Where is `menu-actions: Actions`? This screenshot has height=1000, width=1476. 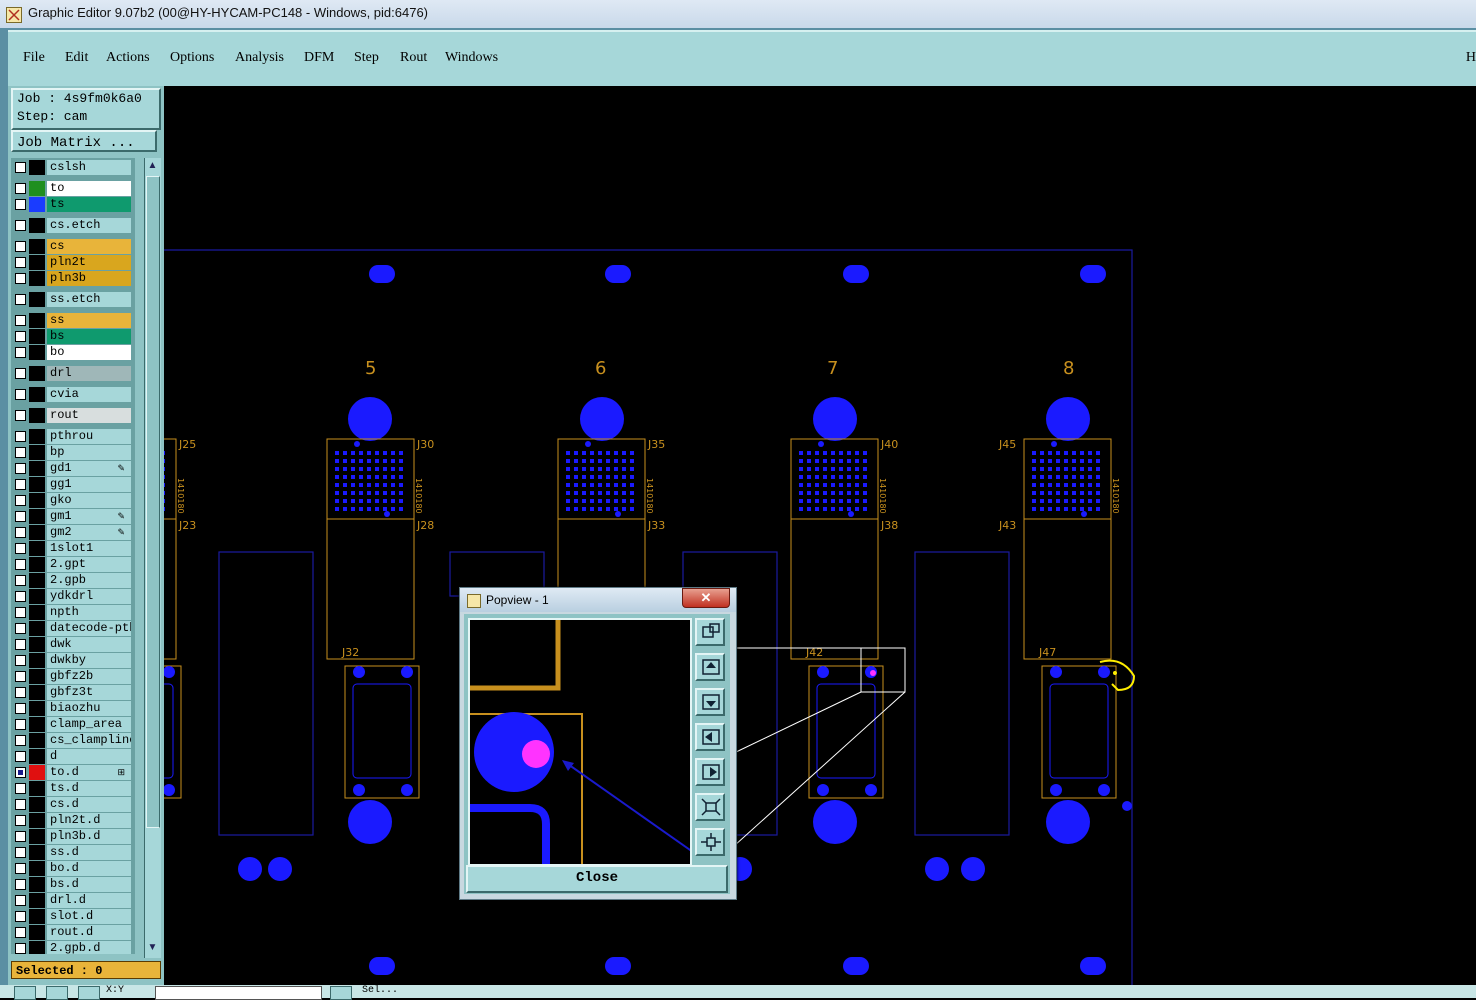
menu-actions: Actions is located at coordinates (128, 58).